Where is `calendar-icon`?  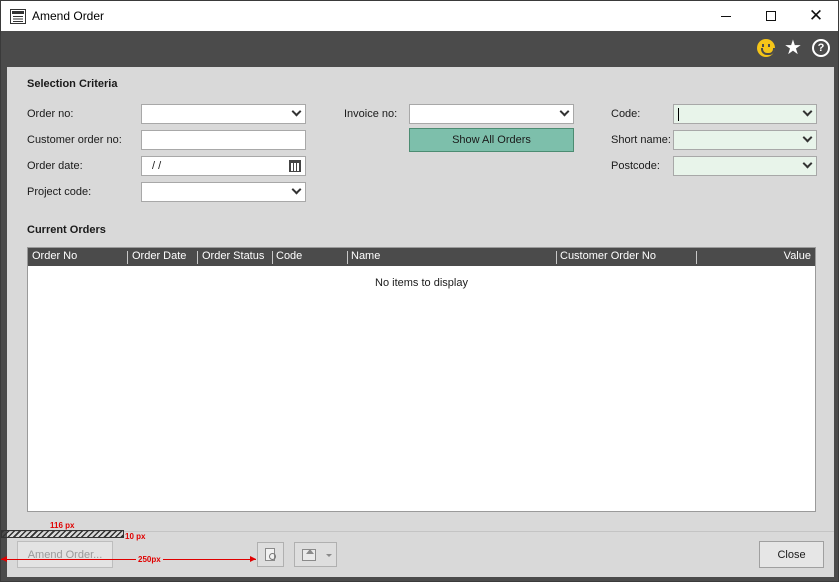 calendar-icon is located at coordinates (295, 166).